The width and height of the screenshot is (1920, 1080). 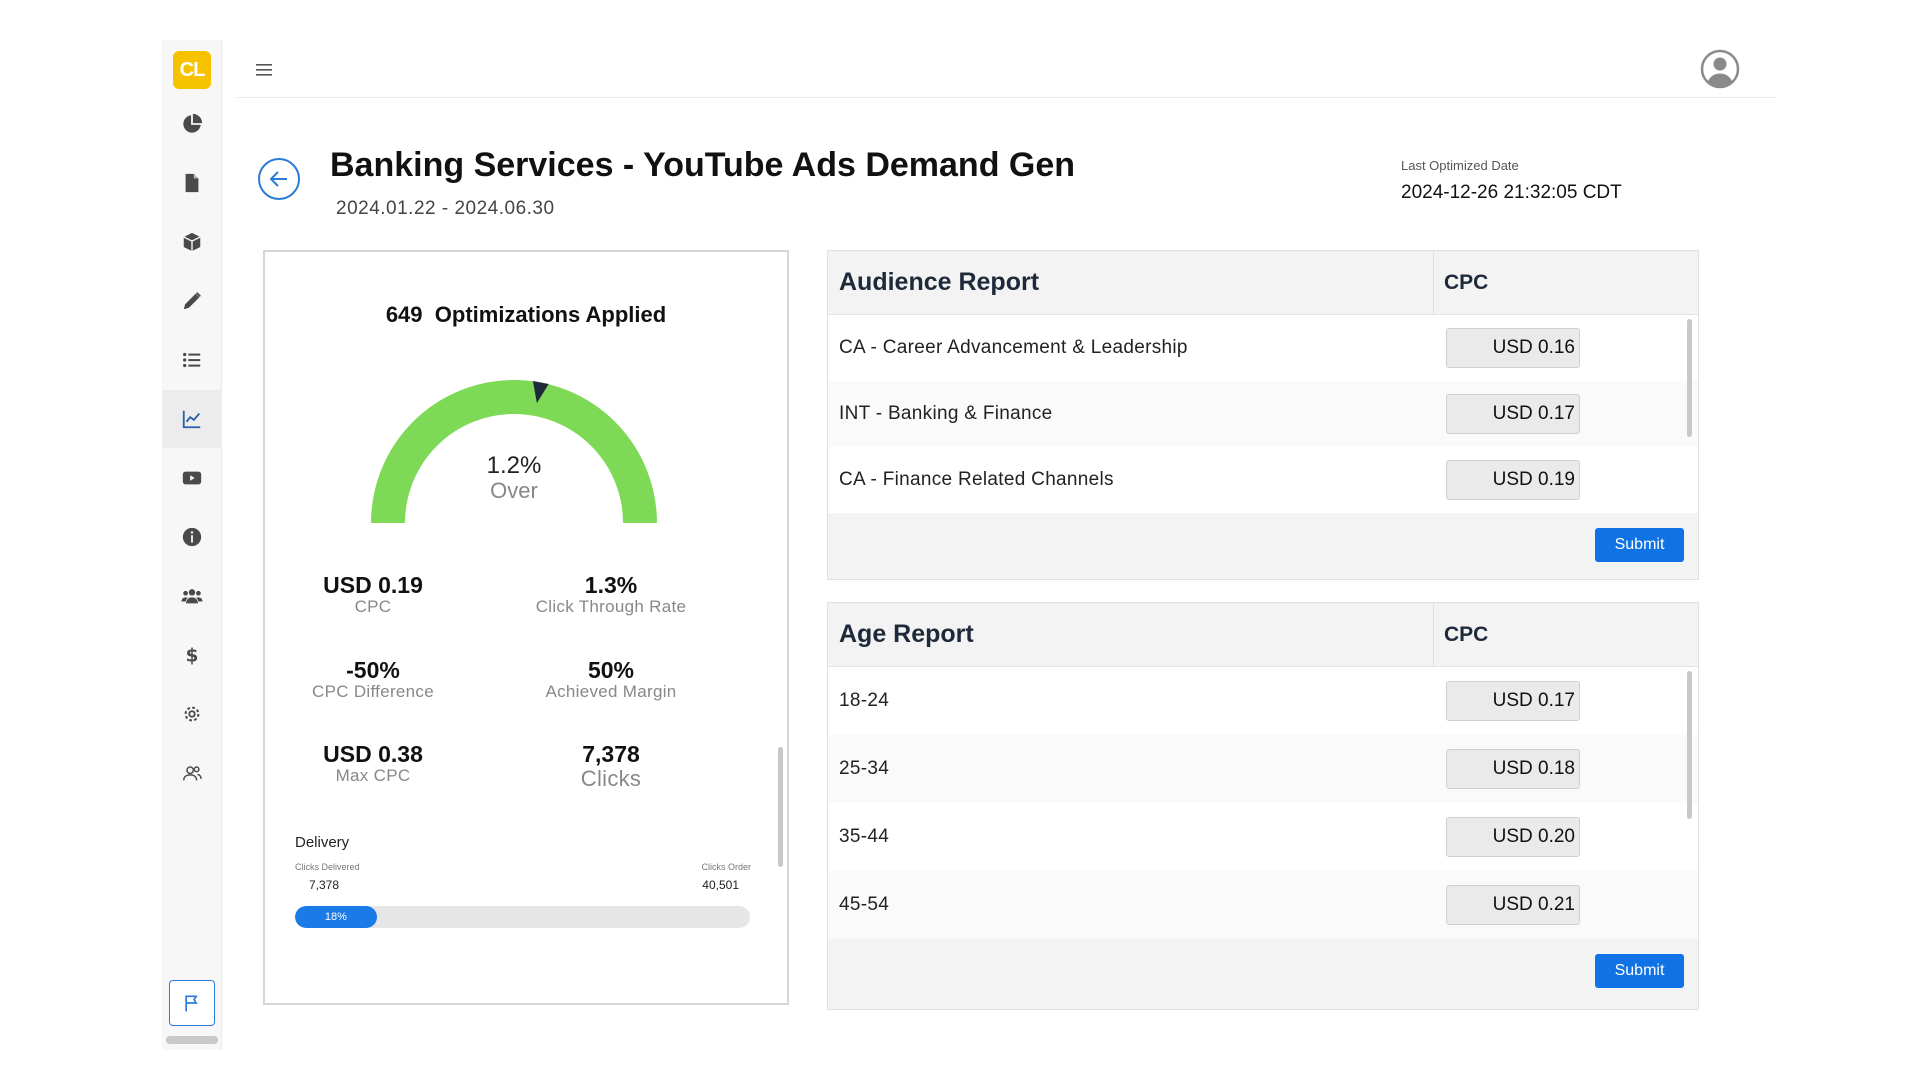 What do you see at coordinates (522, 917) in the screenshot?
I see `delivery-progress-bar: 18%` at bounding box center [522, 917].